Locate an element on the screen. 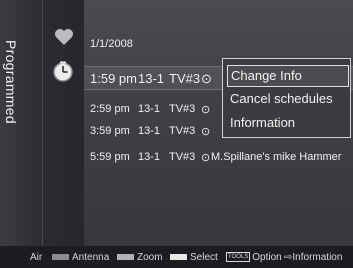 The image size is (353, 268). footer-source: Air is located at coordinates (36, 257).